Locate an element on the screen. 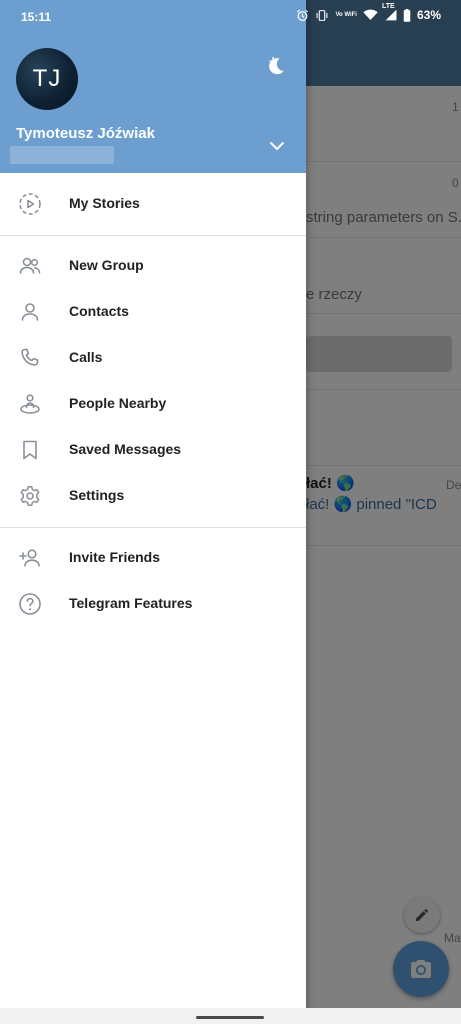 This screenshot has height=1024, width=461. menu-label: My Stories is located at coordinates (104, 203).